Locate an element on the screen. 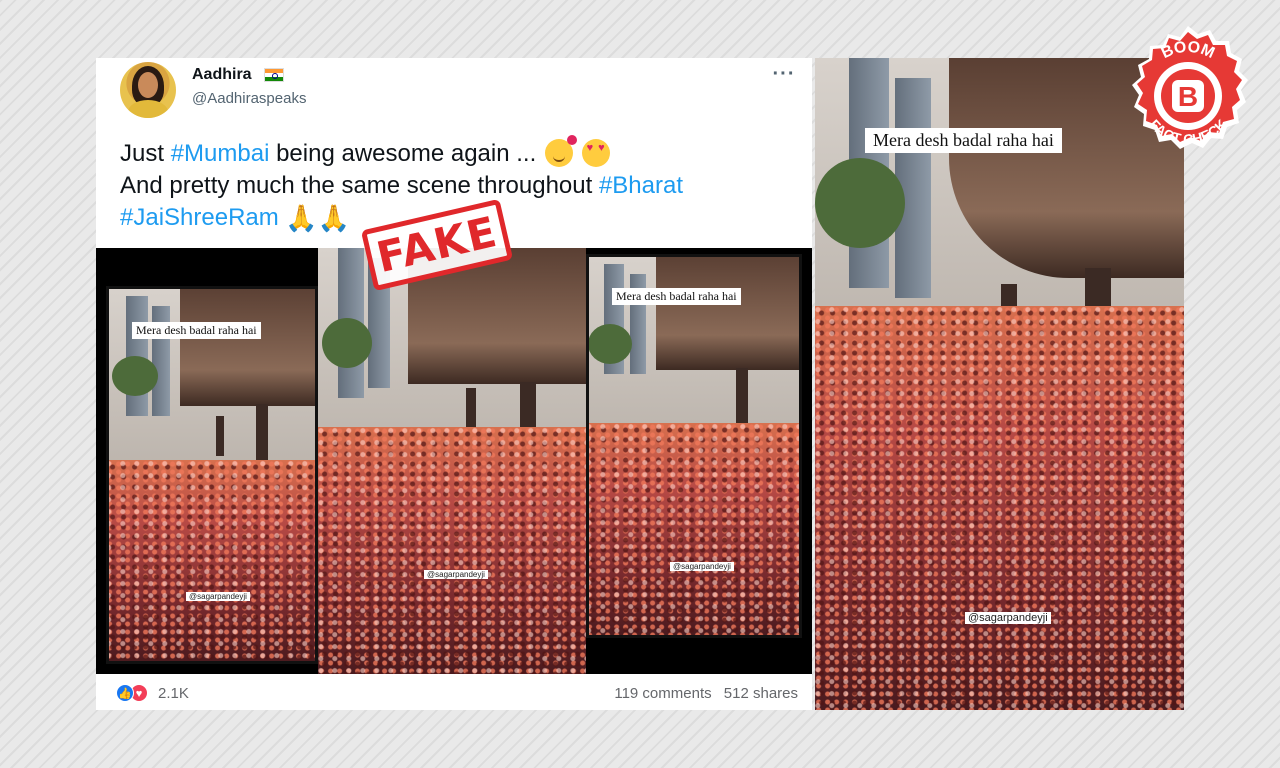 The image size is (1280, 768). boom-logo: B BOOM FACT CHECK is located at coordinates (1190, 87).